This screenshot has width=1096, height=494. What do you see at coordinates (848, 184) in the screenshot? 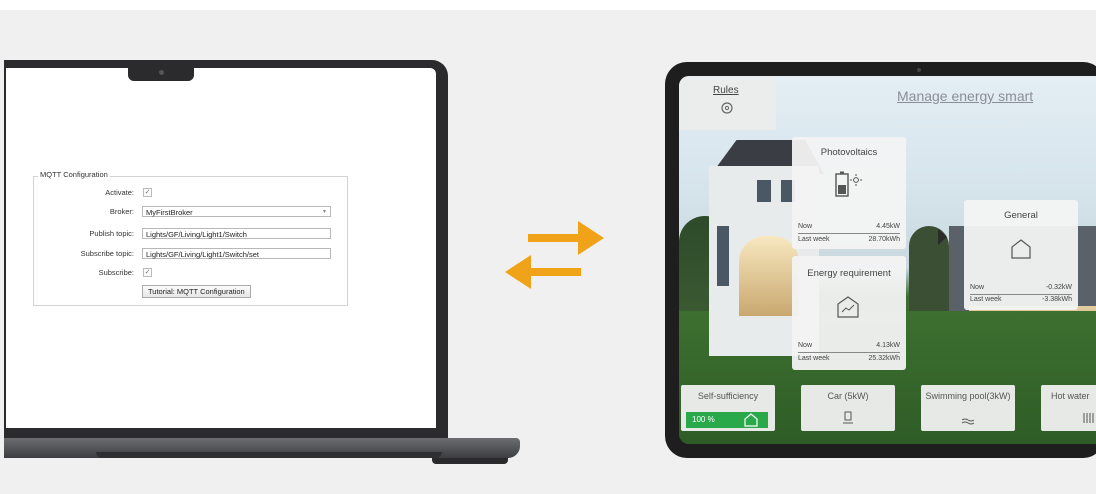
I see `battery-sun-icon` at bounding box center [848, 184].